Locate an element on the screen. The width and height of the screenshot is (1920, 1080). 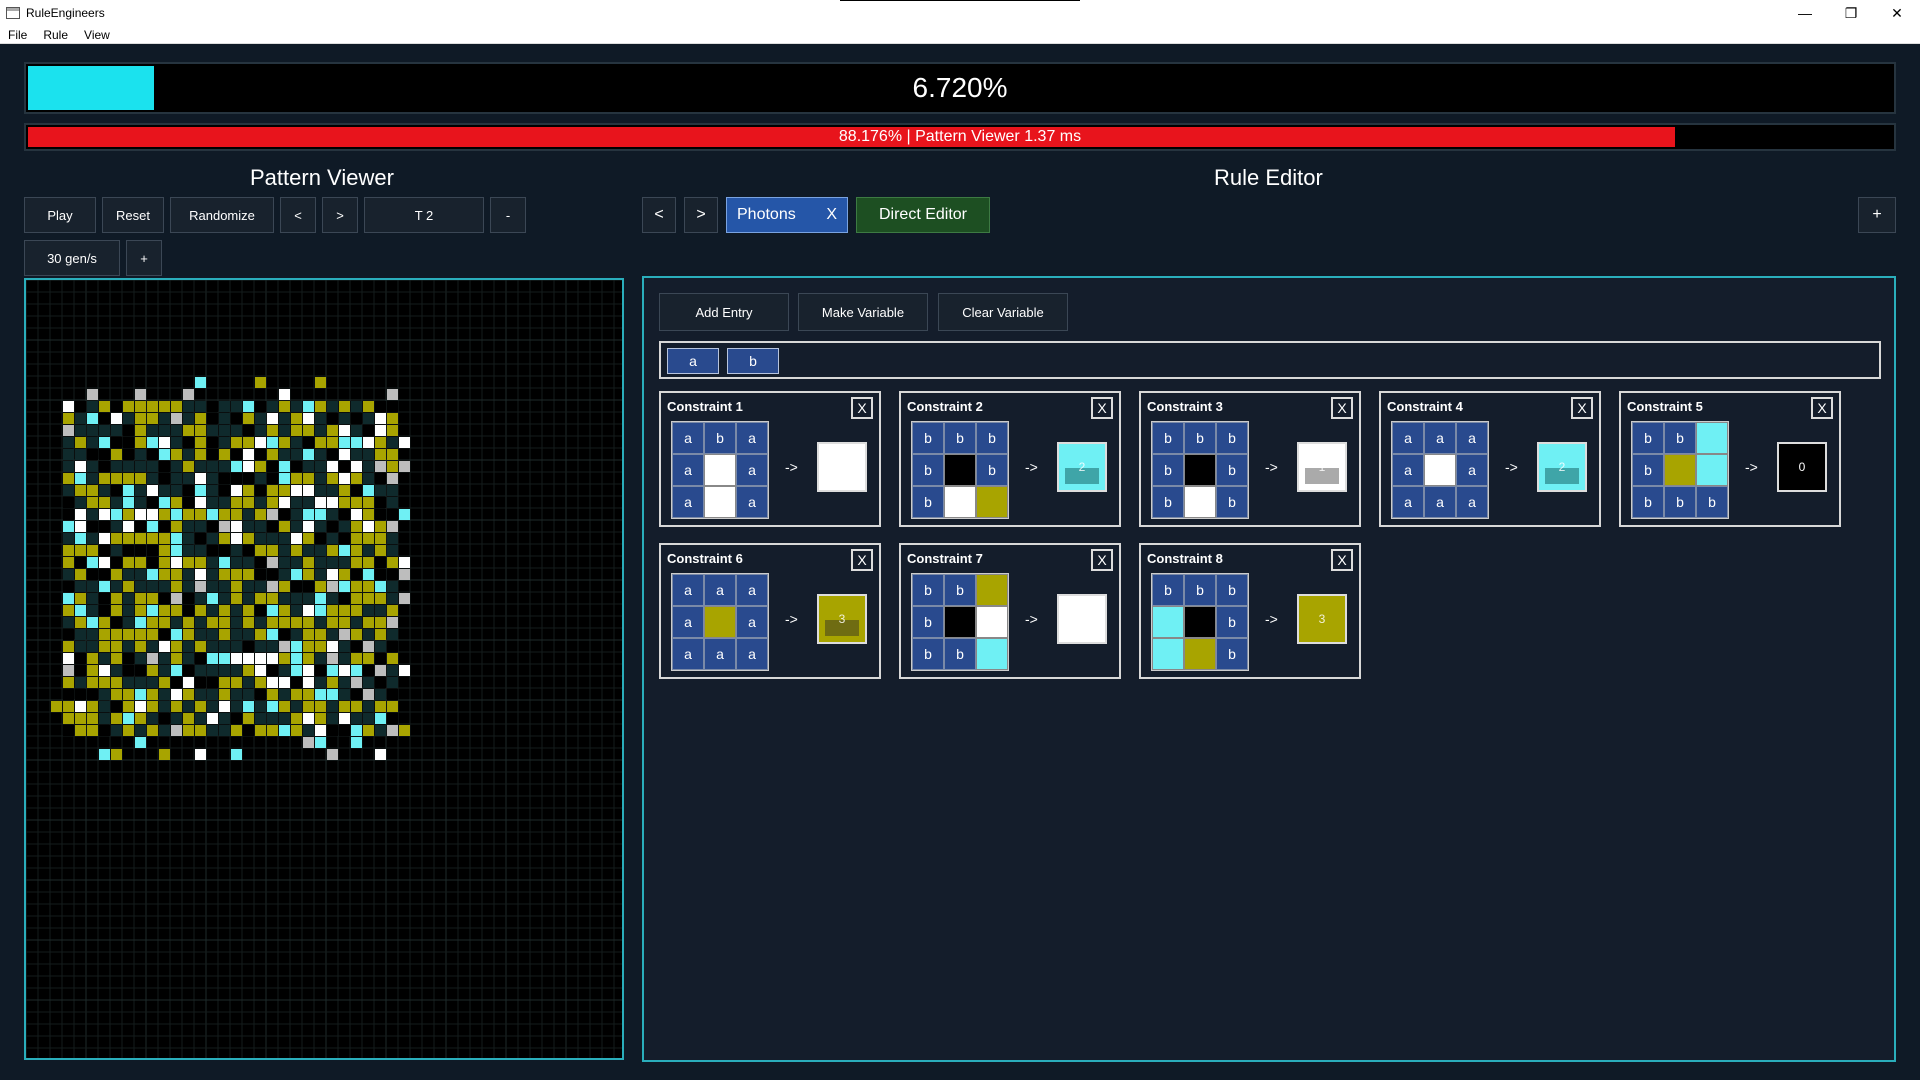
clear-variable-button: Clear Variable is located at coordinates (1003, 312).